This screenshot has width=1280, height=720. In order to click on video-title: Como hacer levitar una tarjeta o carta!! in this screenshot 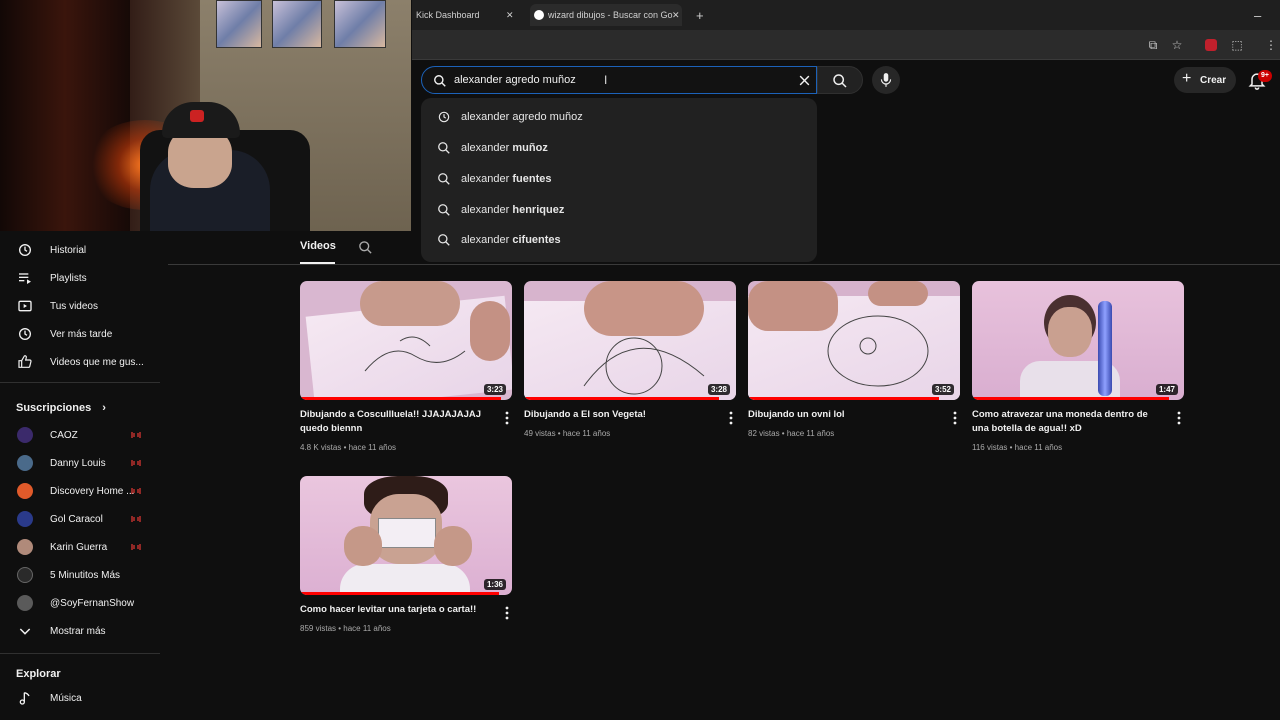, I will do `click(395, 610)`.